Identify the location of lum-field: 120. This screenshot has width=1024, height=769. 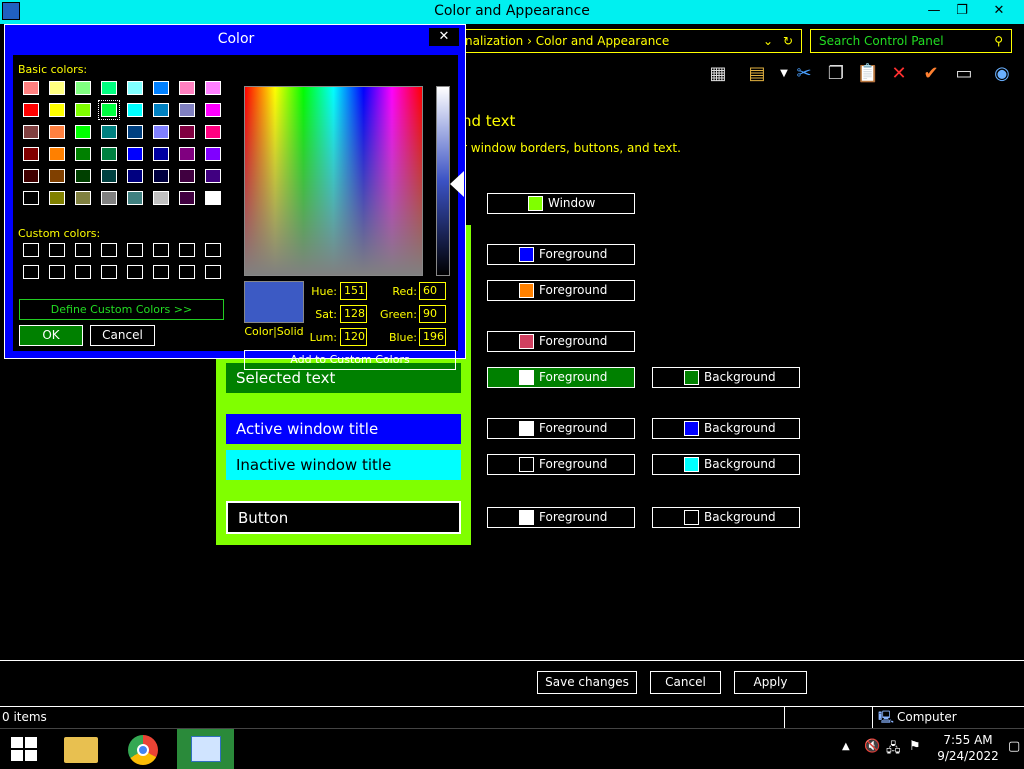
(353, 337).